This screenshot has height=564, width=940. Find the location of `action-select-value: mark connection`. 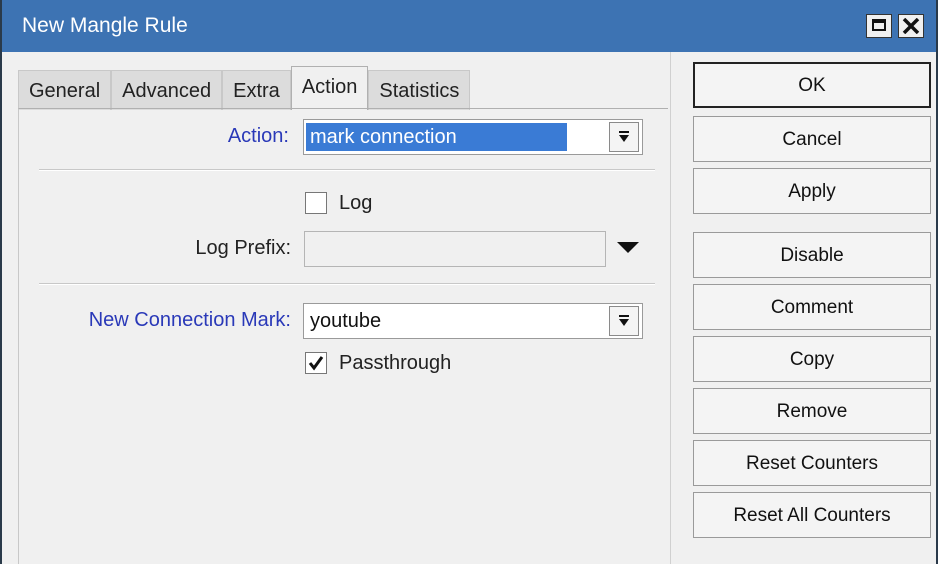

action-select-value: mark connection is located at coordinates (436, 137).